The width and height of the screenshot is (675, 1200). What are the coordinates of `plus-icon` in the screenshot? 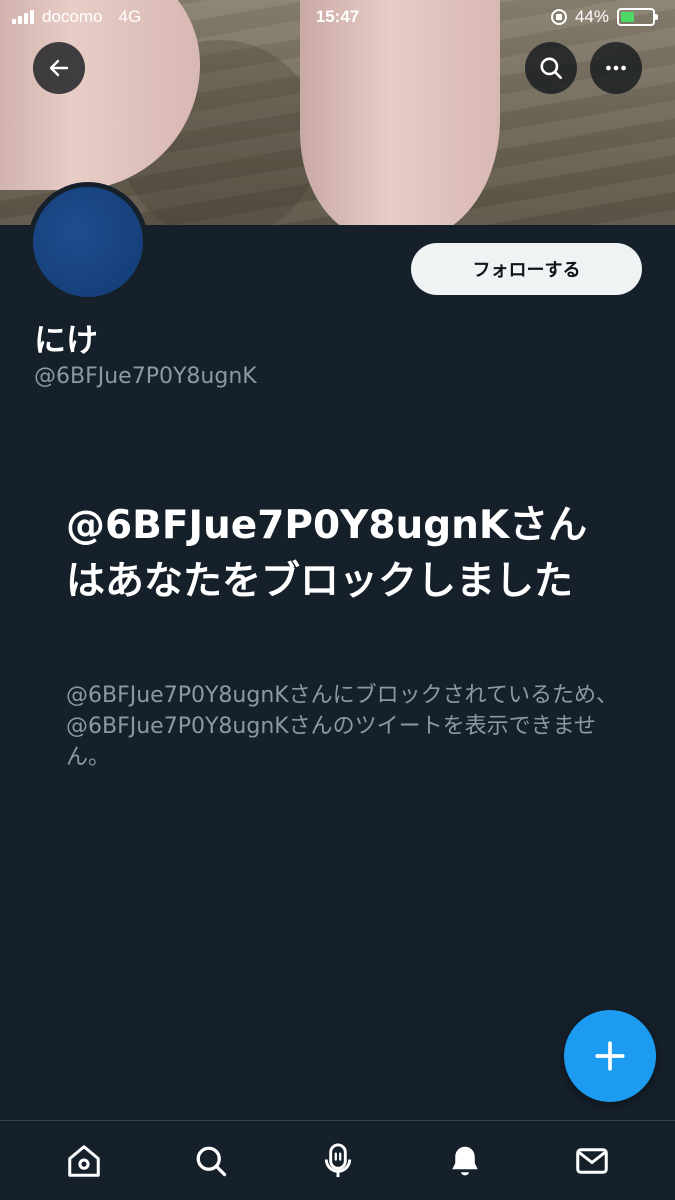 It's located at (610, 1056).